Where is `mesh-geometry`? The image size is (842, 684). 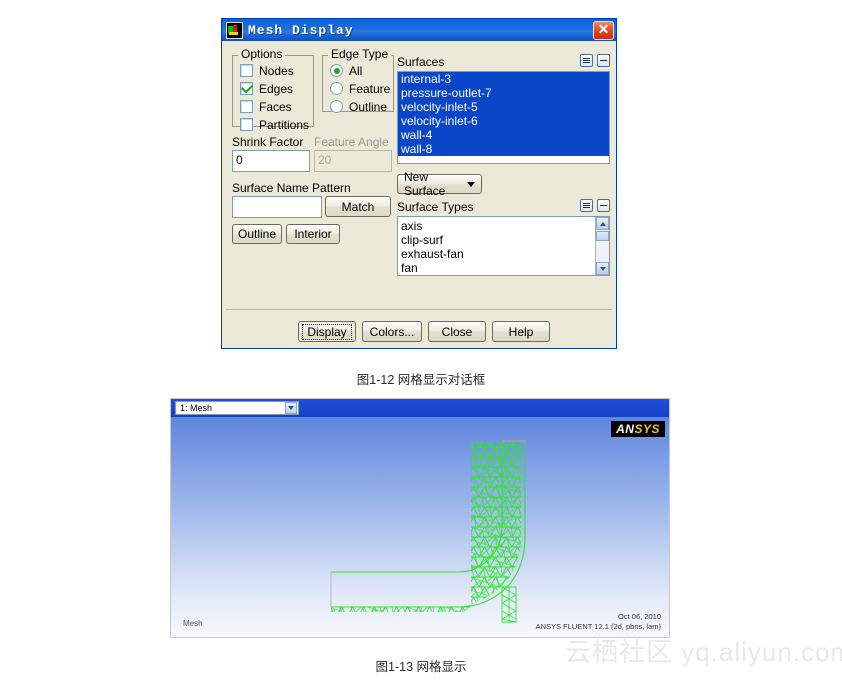 mesh-geometry is located at coordinates (428, 531).